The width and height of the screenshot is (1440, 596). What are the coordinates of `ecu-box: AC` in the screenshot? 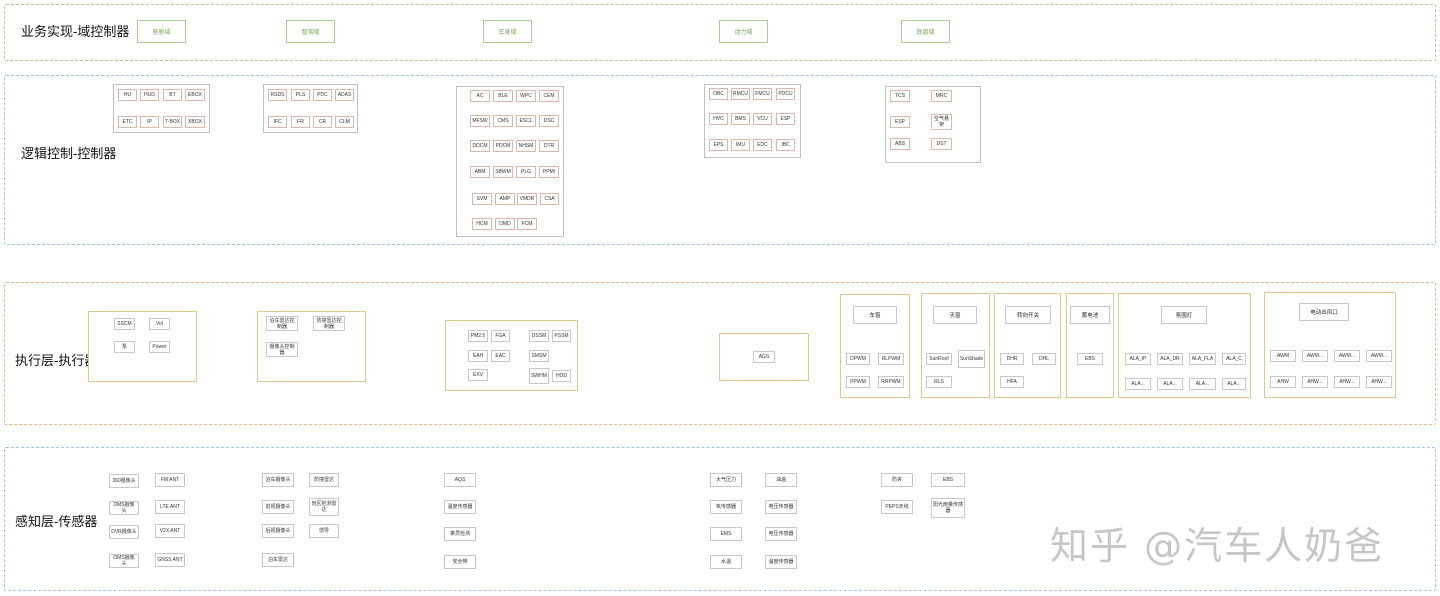 It's located at (480, 96).